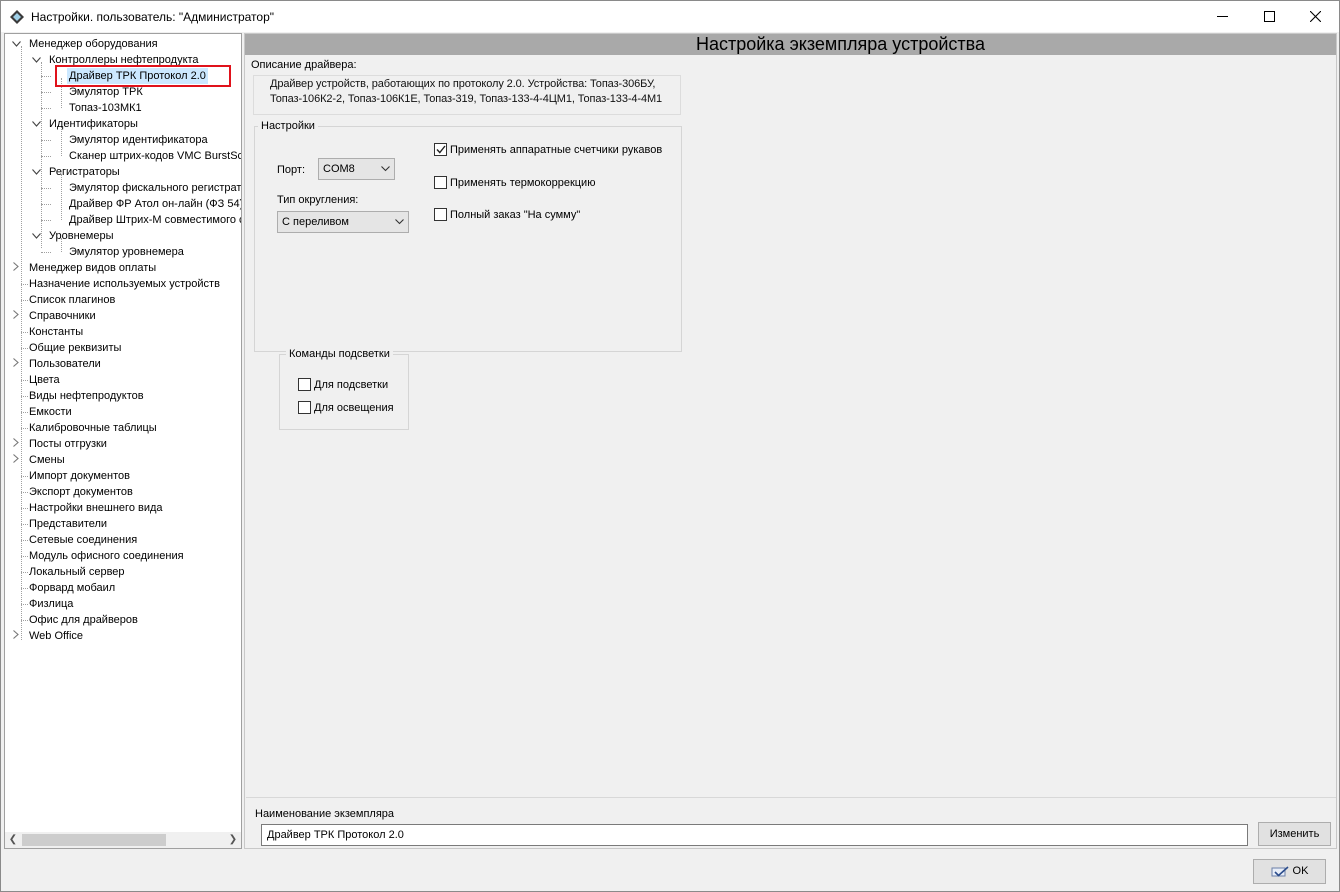 This screenshot has height=892, width=1340. Describe the element at coordinates (123, 140) in the screenshot. I see `tree-item: Эмулятор идентификатора` at that location.